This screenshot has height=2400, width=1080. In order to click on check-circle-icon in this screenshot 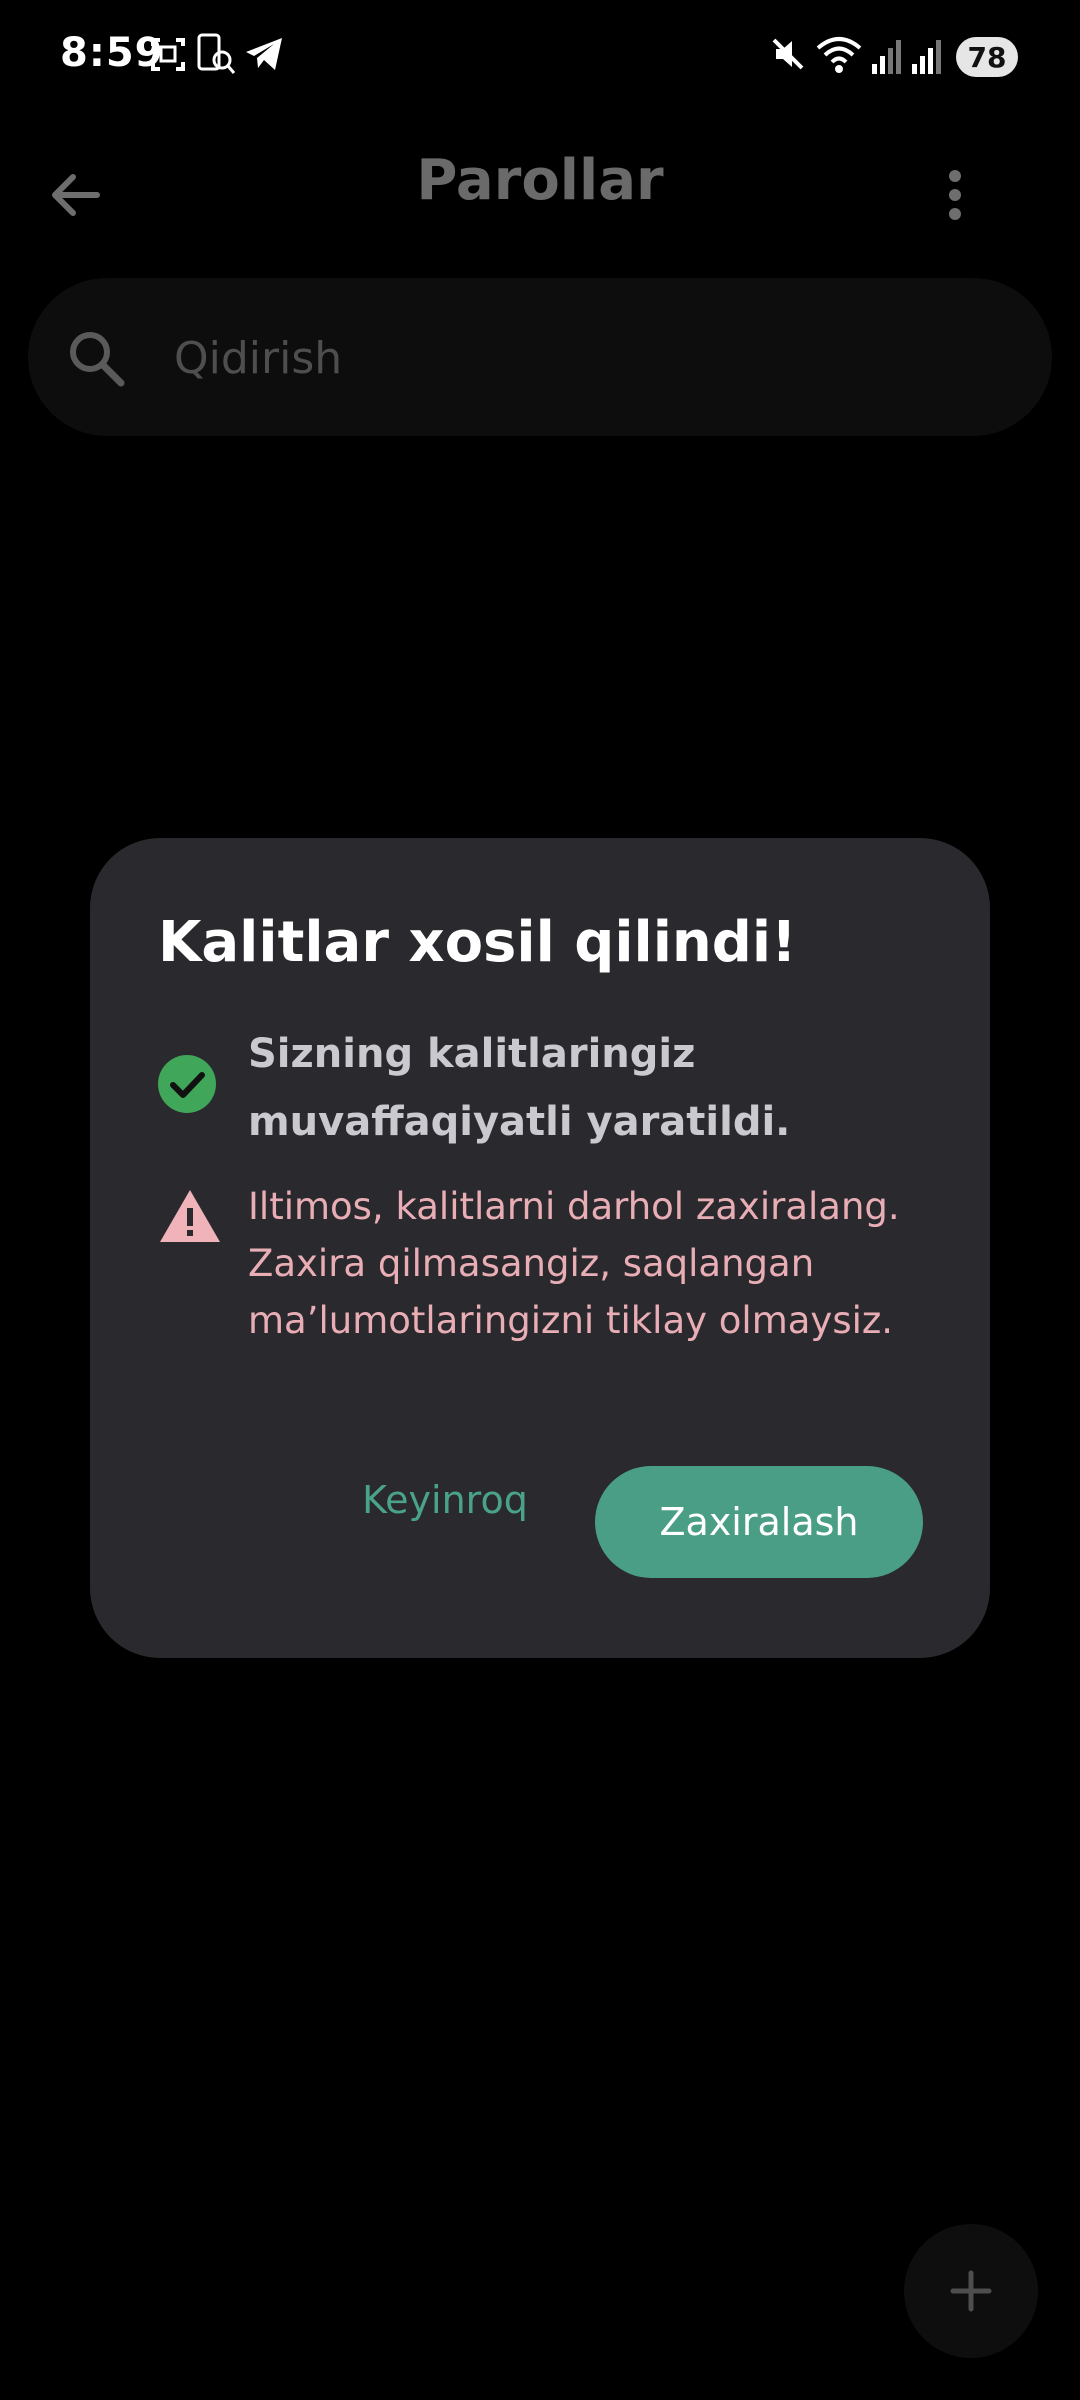, I will do `click(187, 1084)`.